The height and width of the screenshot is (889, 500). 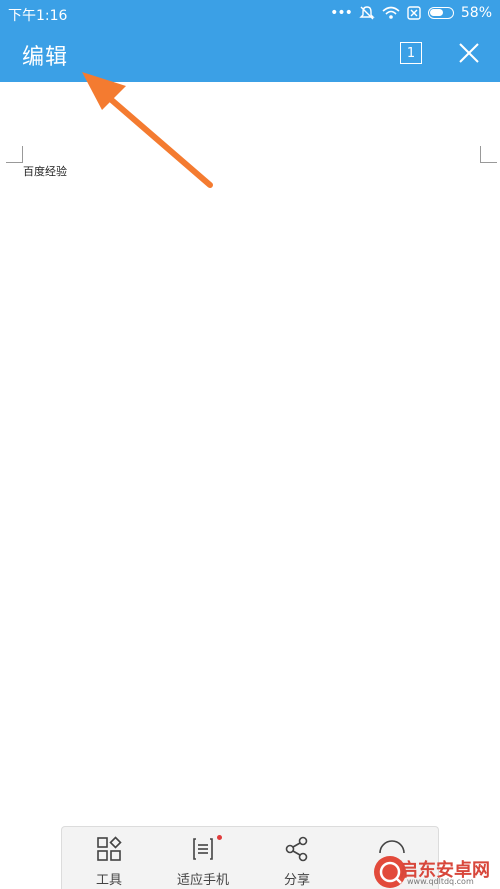 I want to click on sim-card-icon, so click(x=414, y=13).